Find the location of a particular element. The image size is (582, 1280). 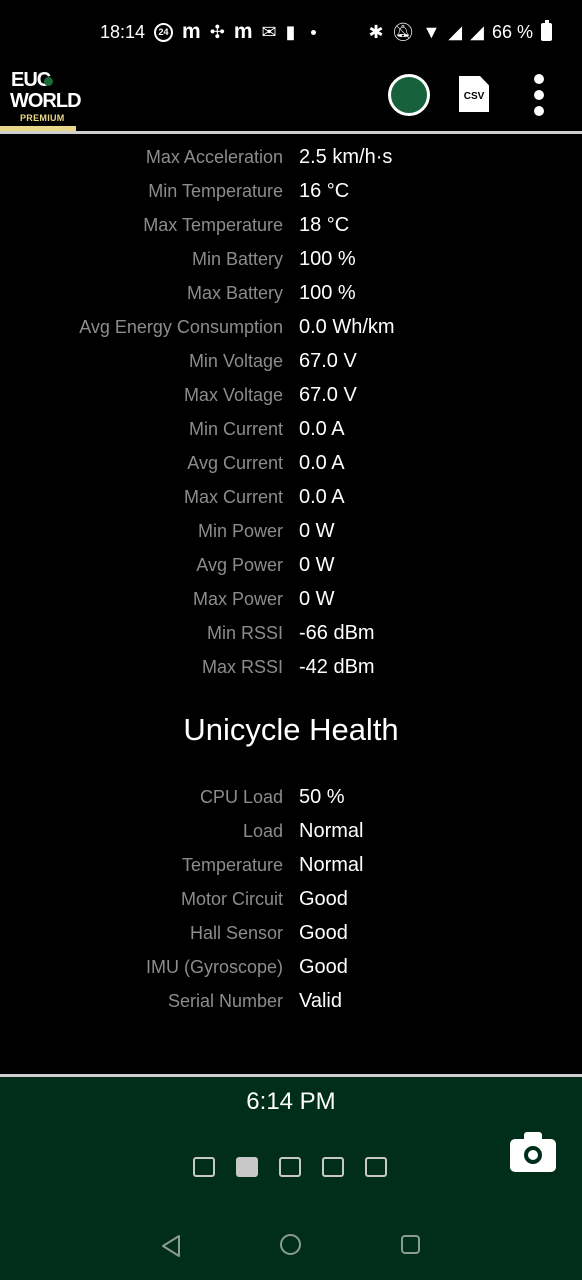

stat-row: Serial Number Valid is located at coordinates (291, 1001).